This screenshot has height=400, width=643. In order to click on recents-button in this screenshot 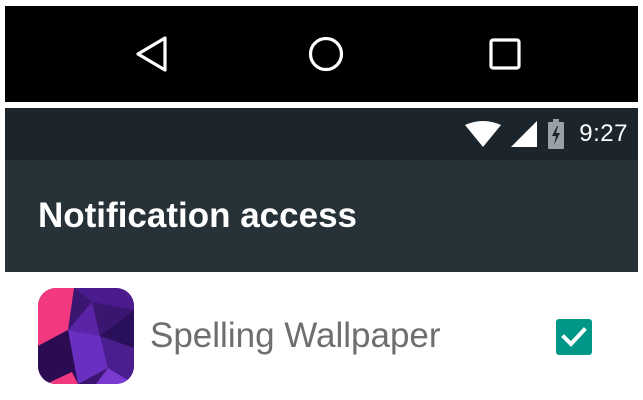, I will do `click(505, 54)`.